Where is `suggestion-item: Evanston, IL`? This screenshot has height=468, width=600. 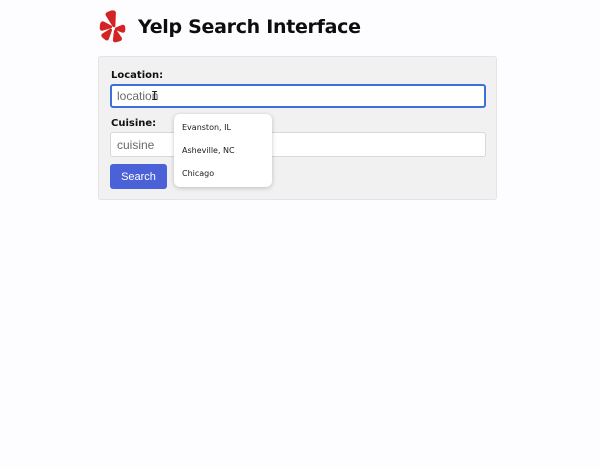 suggestion-item: Evanston, IL is located at coordinates (206, 127).